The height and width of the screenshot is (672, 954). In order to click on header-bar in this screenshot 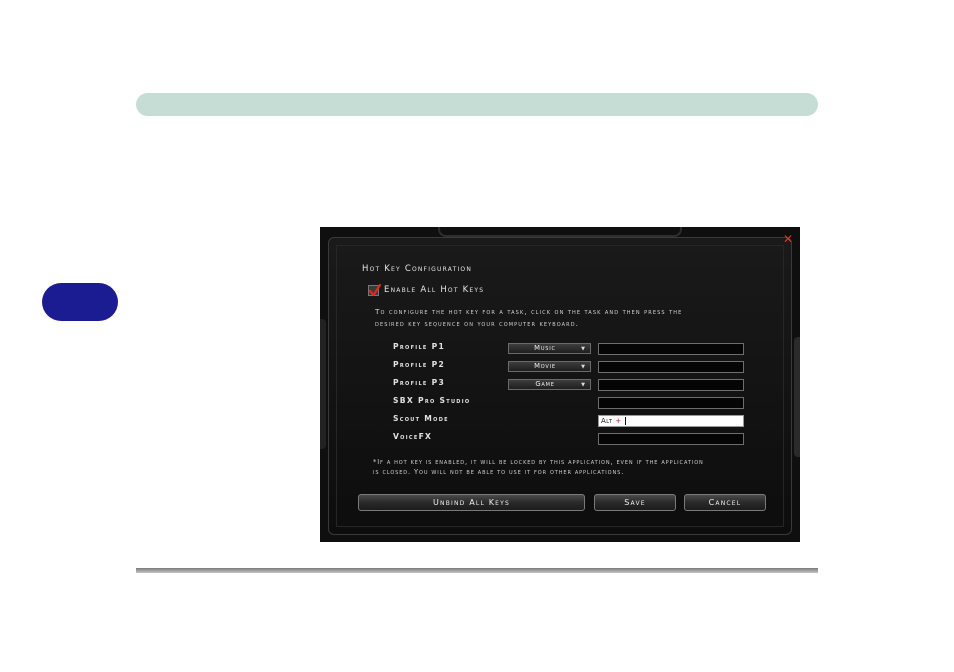, I will do `click(477, 104)`.